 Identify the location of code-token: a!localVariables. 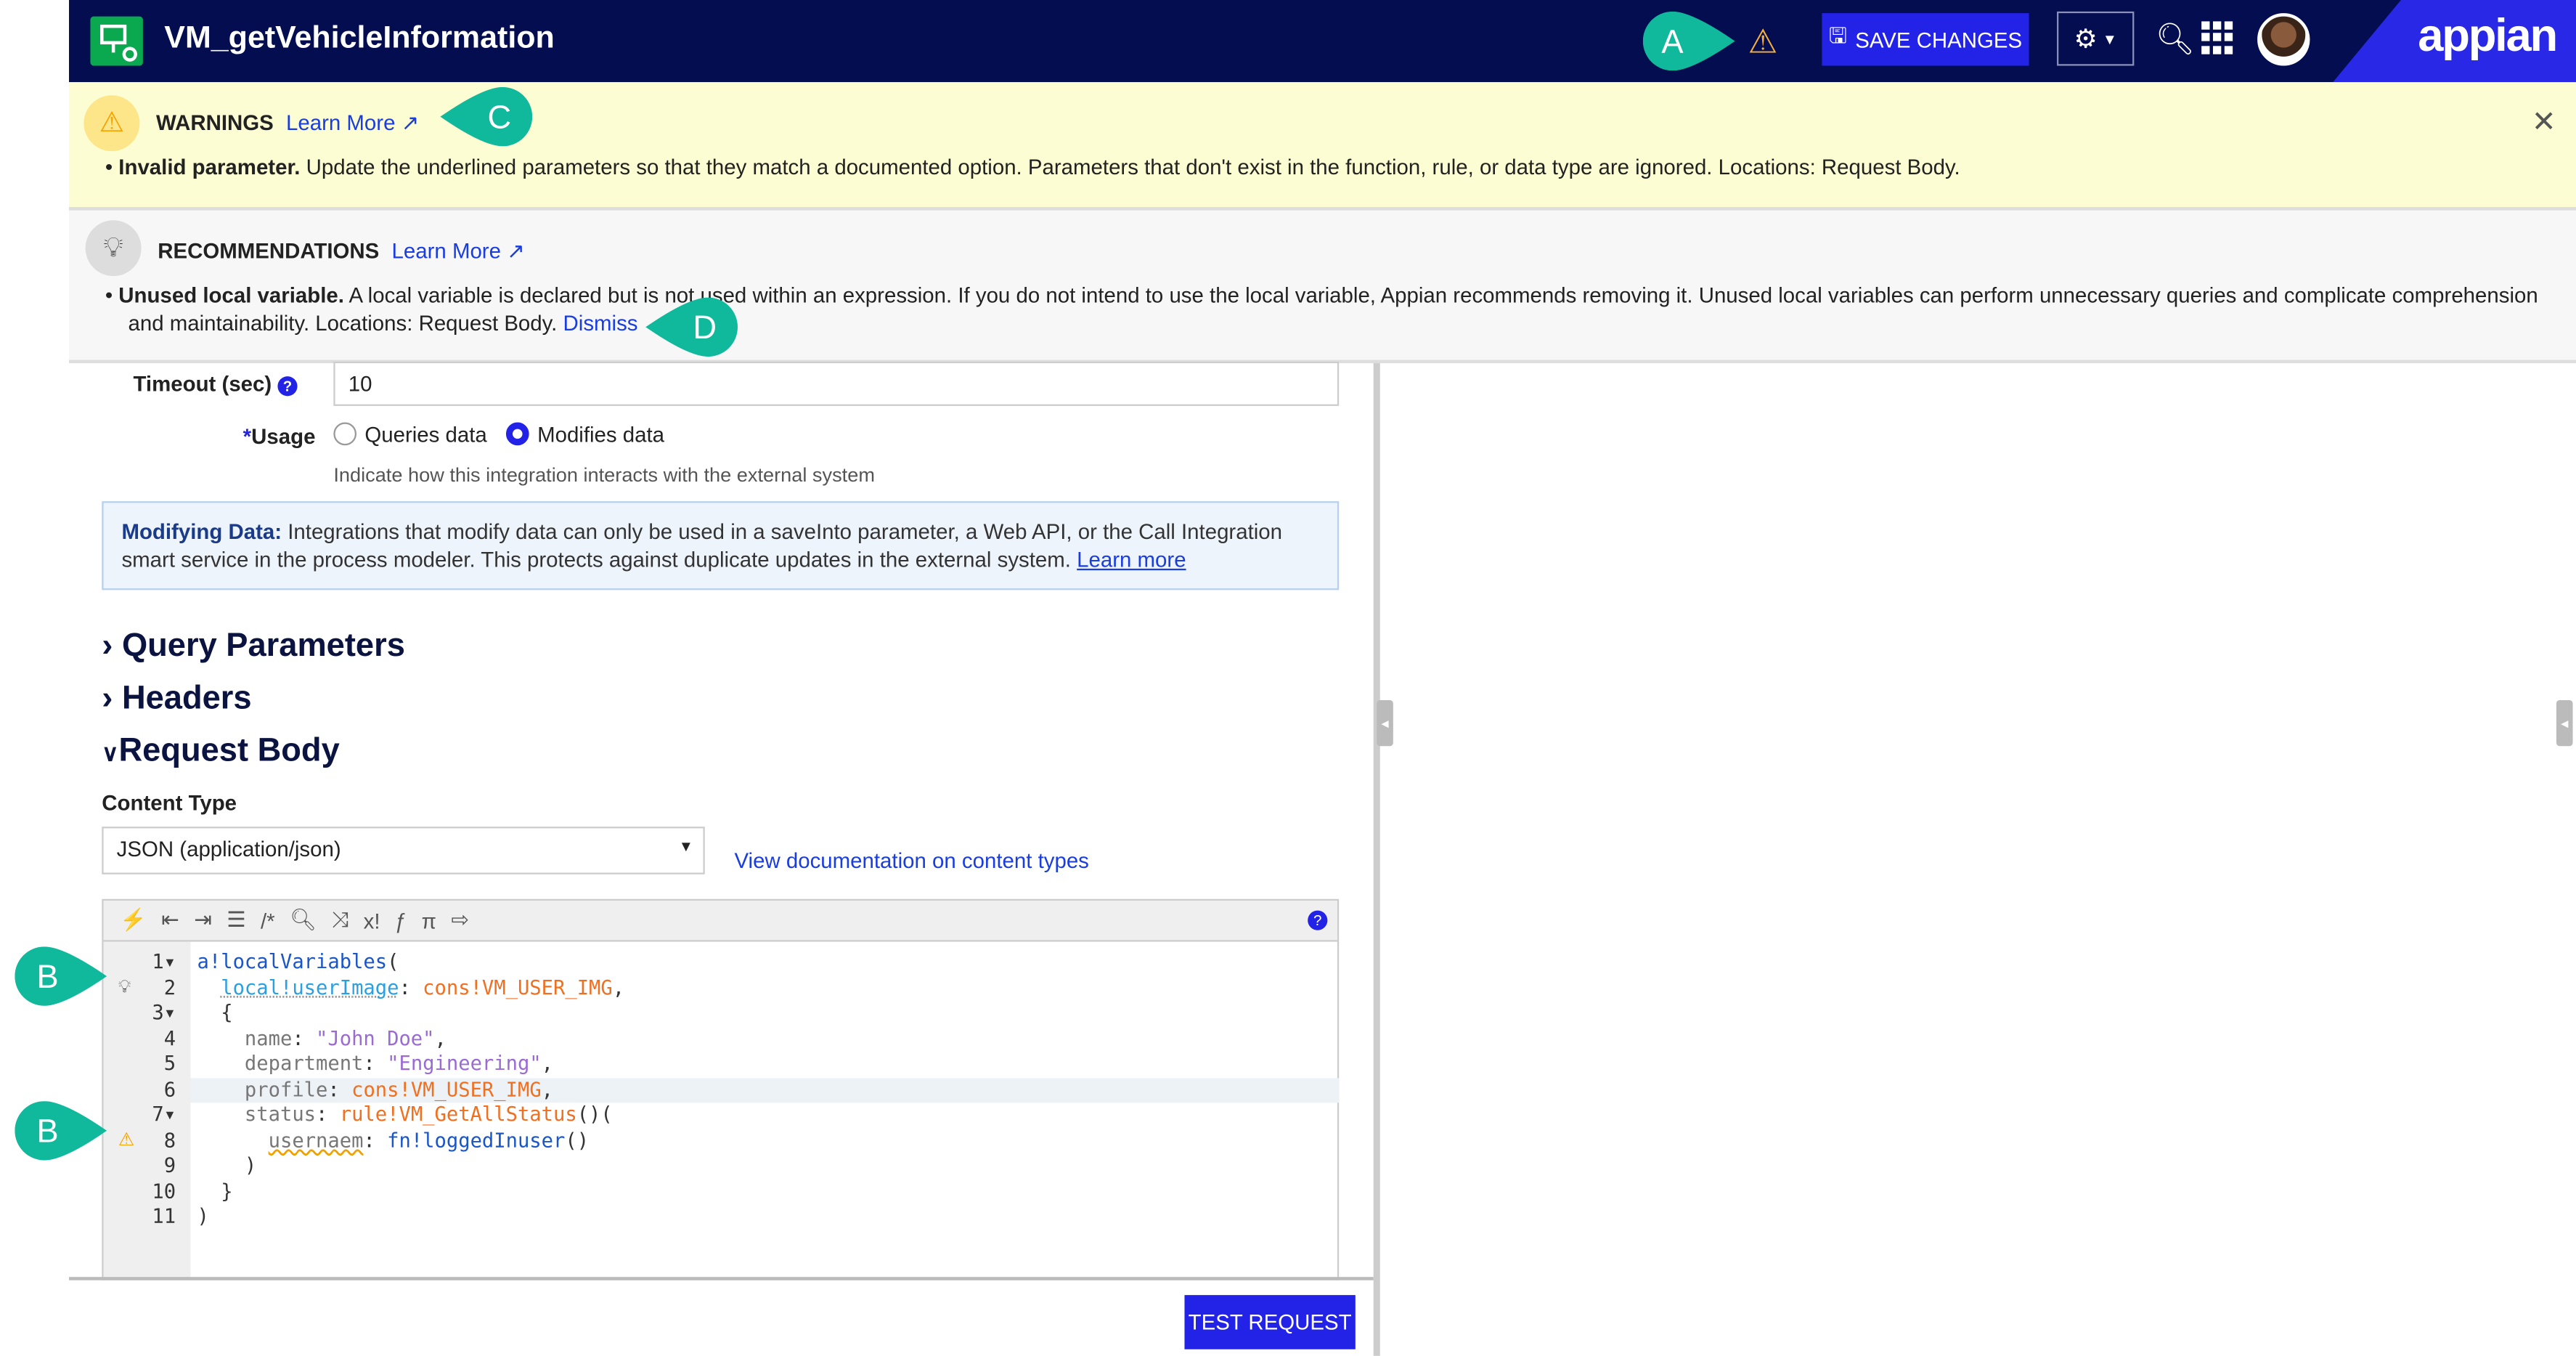
(292, 961).